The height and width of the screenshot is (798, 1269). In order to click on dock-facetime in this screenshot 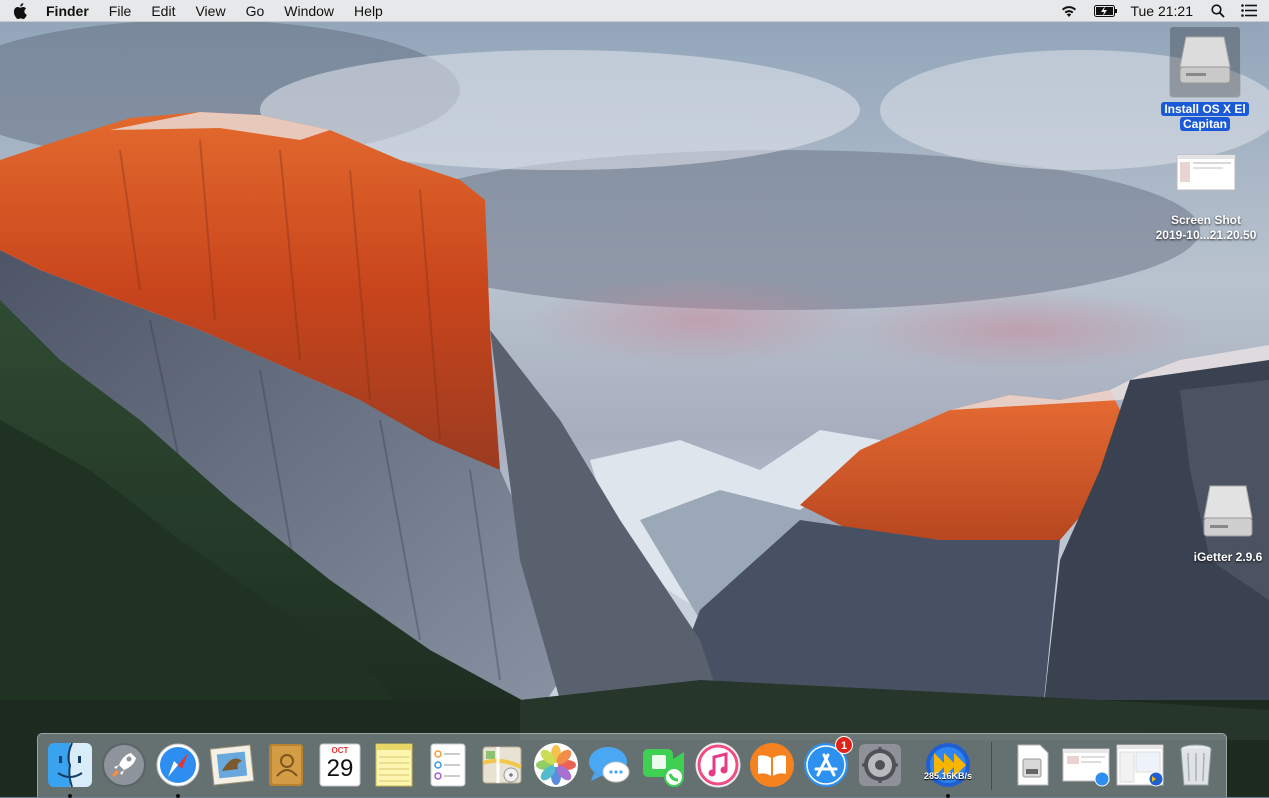, I will do `click(664, 765)`.